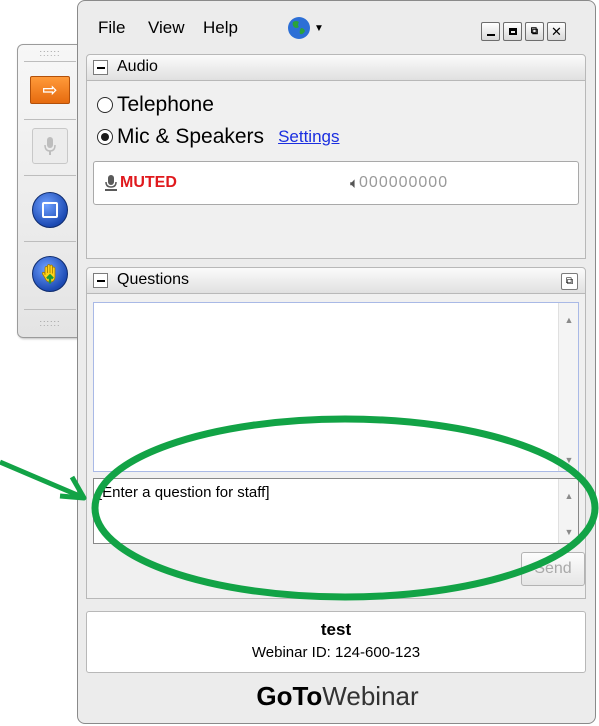 Image resolution: width=599 pixels, height=726 pixels. Describe the element at coordinates (50, 53) in the screenshot. I see `toolbar-grip-top: ::::::` at that location.